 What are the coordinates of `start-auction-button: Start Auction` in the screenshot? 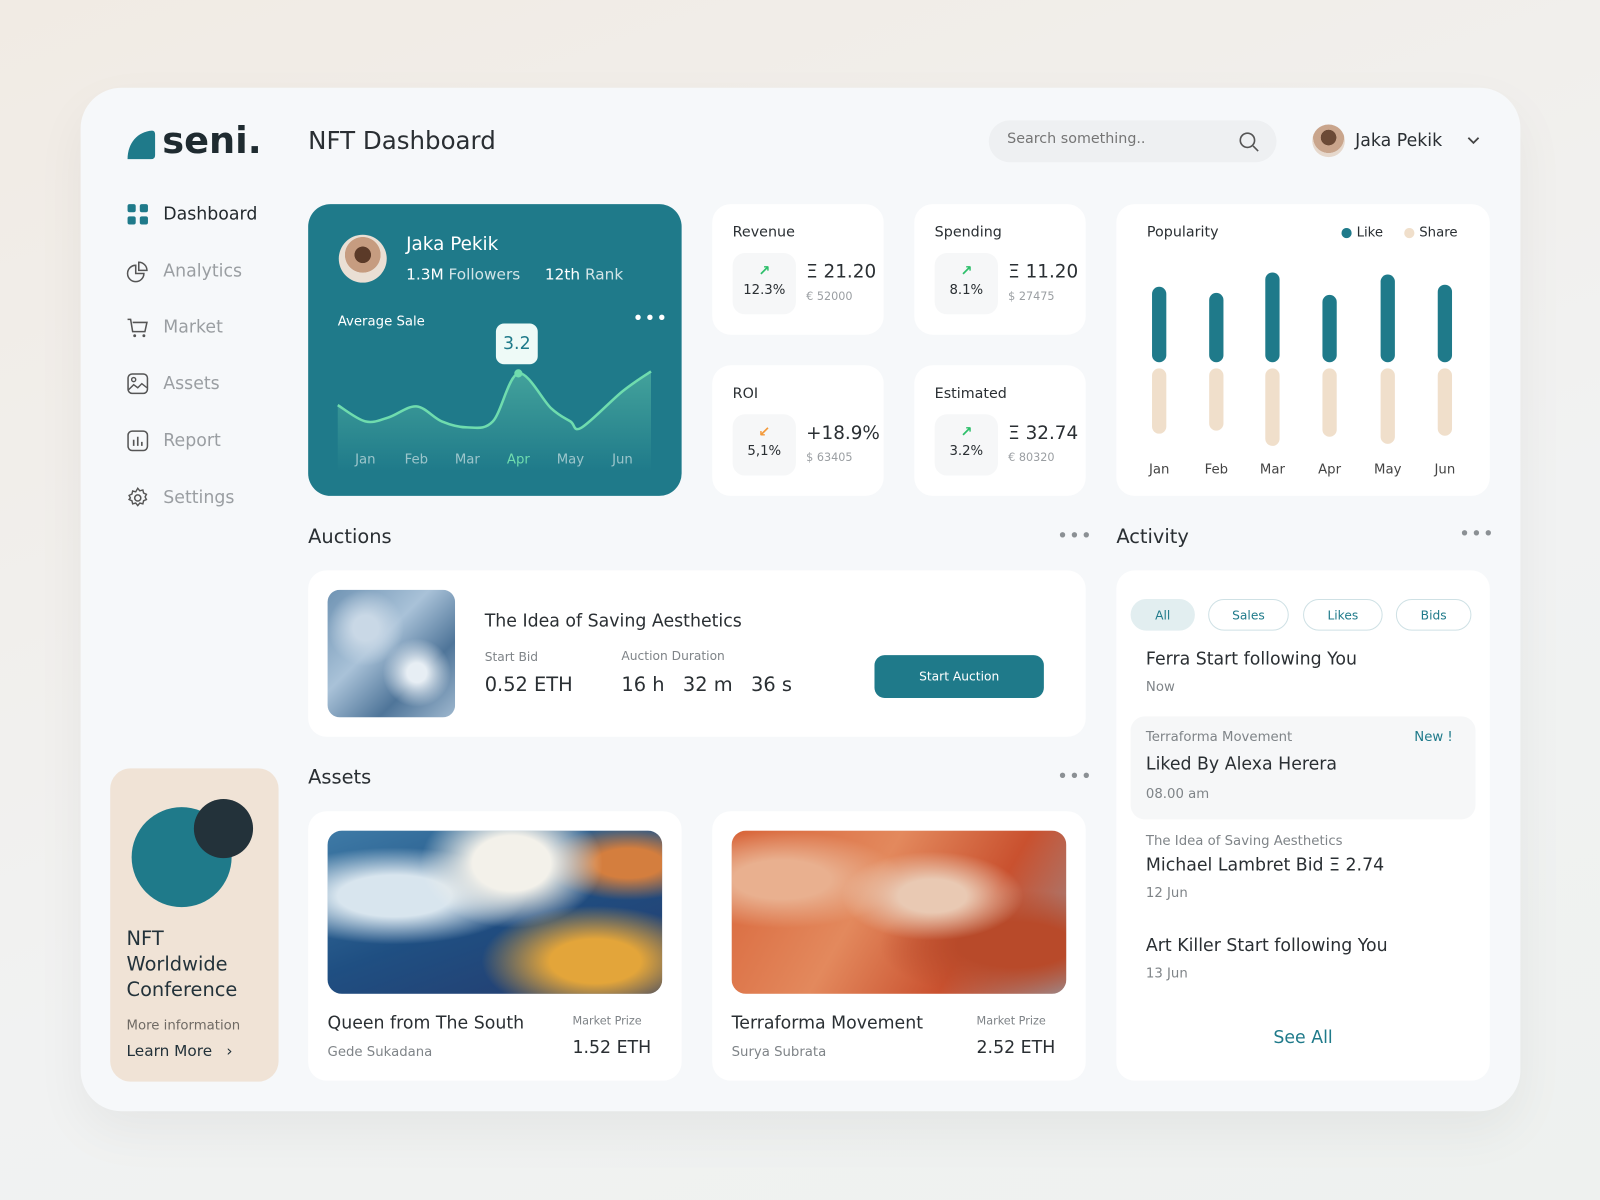 It's located at (959, 676).